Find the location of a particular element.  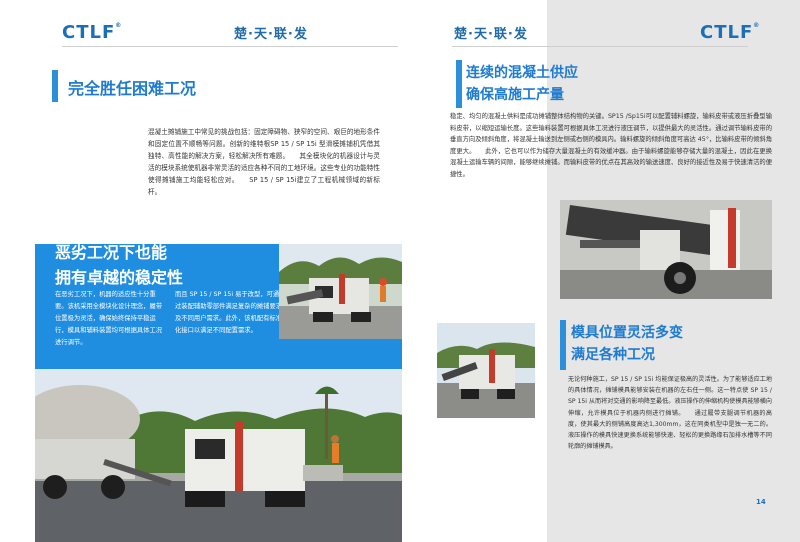

header-rule-left is located at coordinates (230, 46).